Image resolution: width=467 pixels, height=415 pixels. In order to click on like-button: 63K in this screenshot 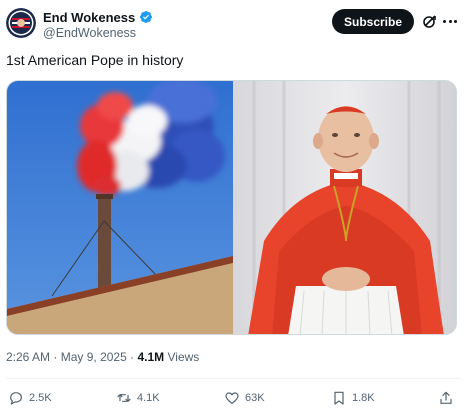, I will do `click(244, 398)`.